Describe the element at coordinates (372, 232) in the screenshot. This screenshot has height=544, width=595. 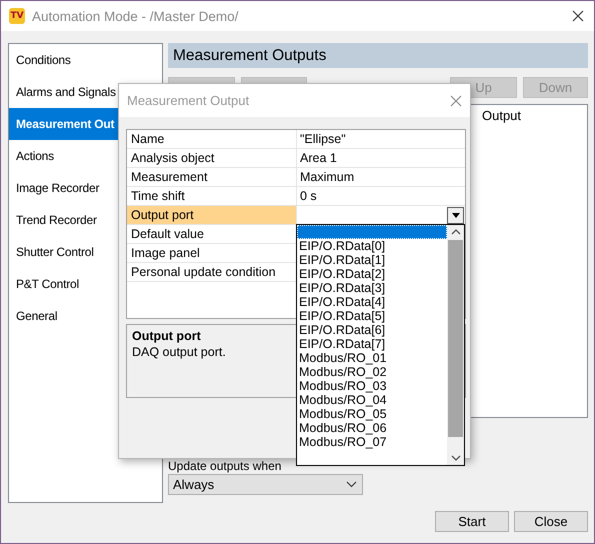
I see `dropdown-option` at that location.